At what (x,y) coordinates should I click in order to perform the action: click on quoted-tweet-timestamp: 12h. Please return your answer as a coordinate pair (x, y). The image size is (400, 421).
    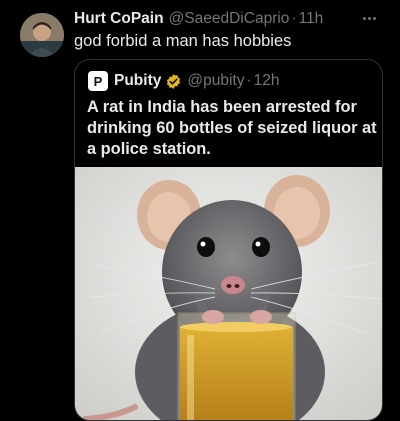
    Looking at the image, I should click on (267, 81).